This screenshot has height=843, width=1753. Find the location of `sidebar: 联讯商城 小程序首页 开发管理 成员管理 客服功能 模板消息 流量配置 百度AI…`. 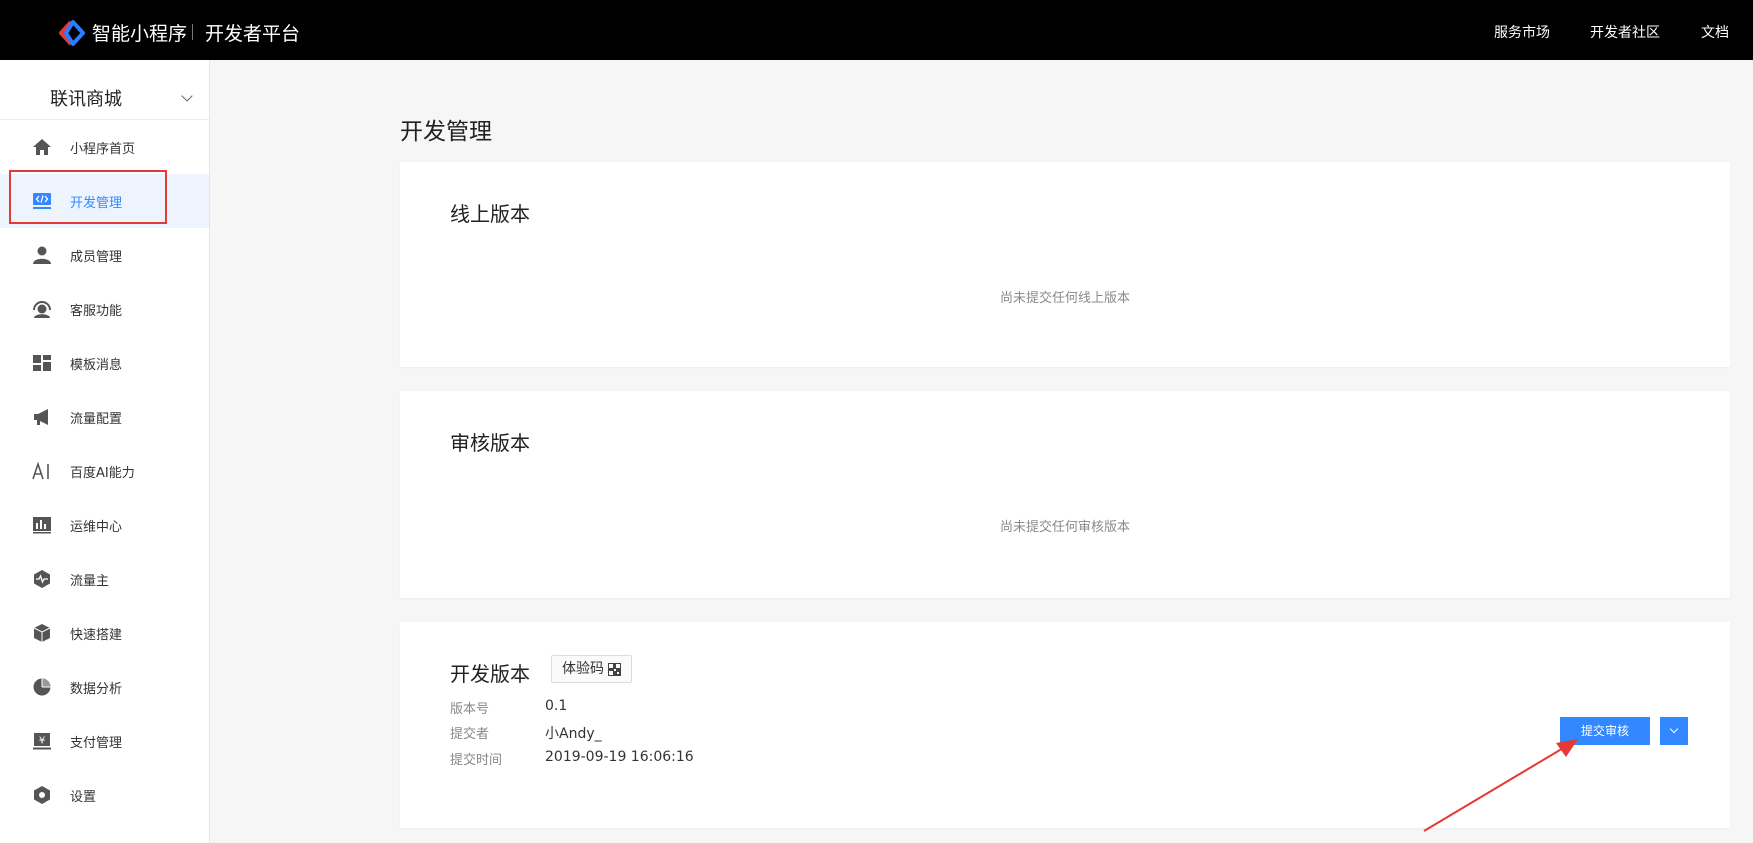

sidebar: 联讯商城 小程序首页 开发管理 成员管理 客服功能 模板消息 流量配置 百度AI… is located at coordinates (105, 451).